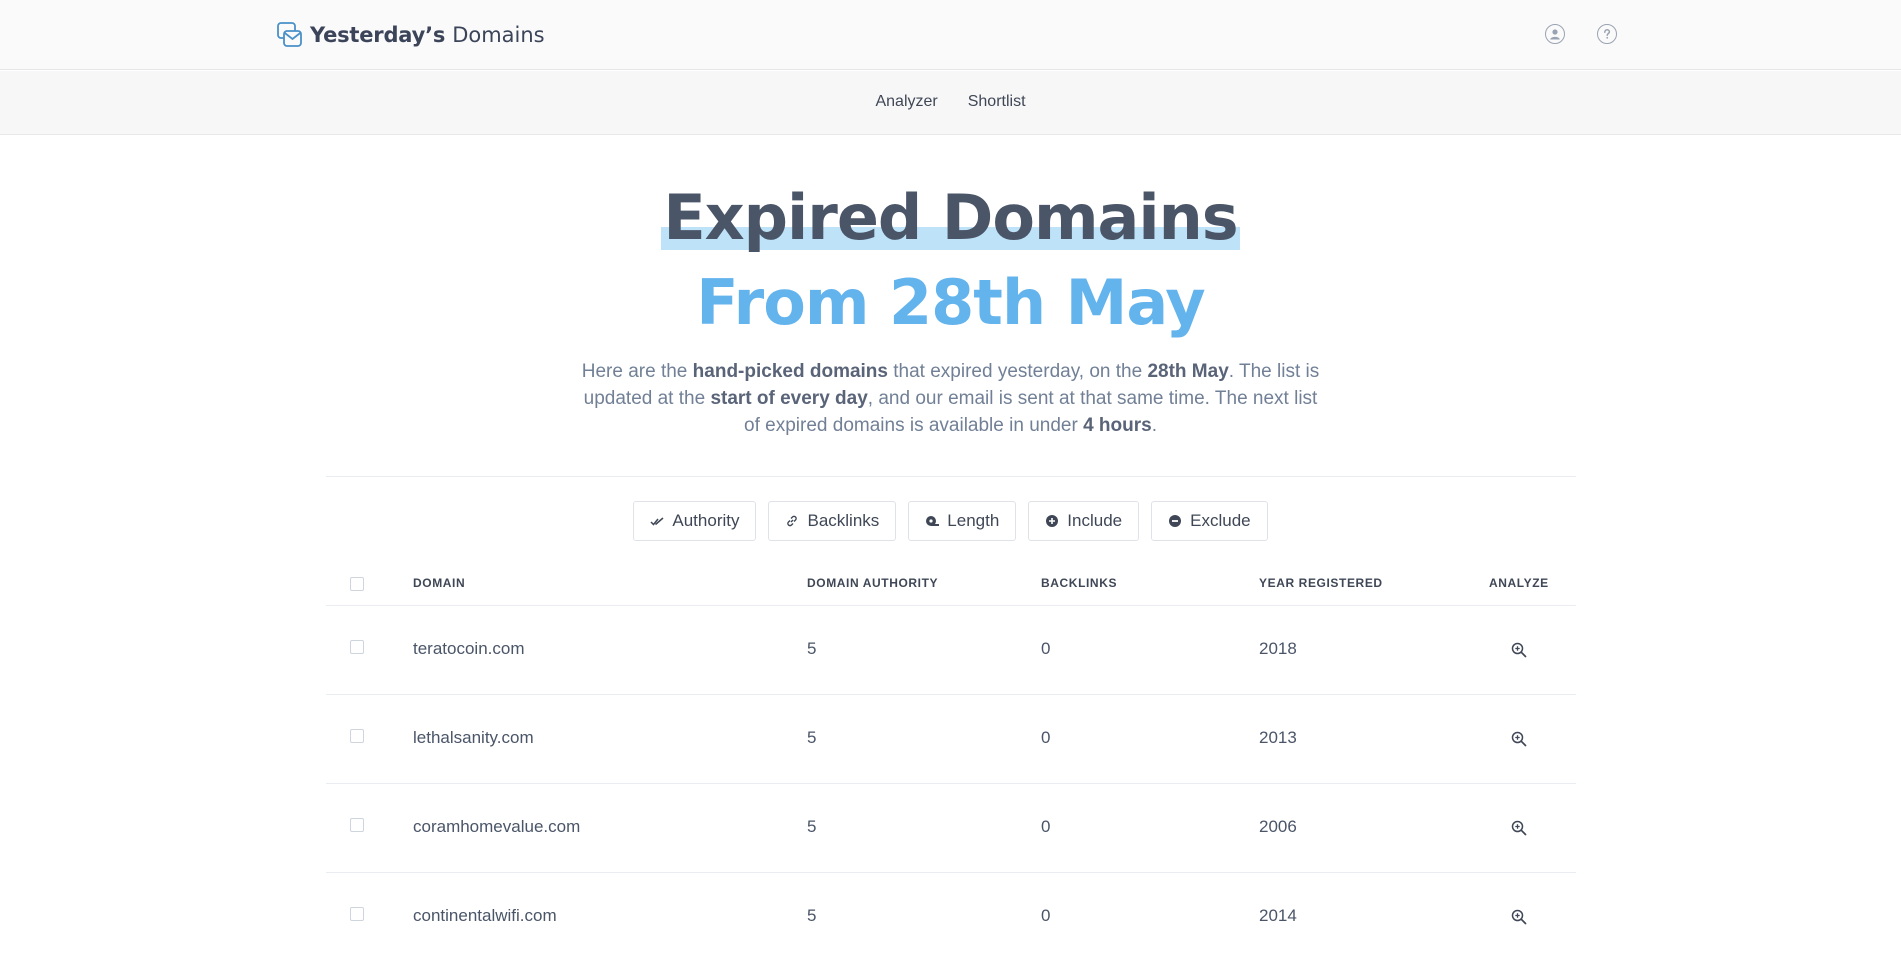 The height and width of the screenshot is (958, 1901). Describe the element at coordinates (1220, 520) in the screenshot. I see `filter-exclude-label: Exclude` at that location.